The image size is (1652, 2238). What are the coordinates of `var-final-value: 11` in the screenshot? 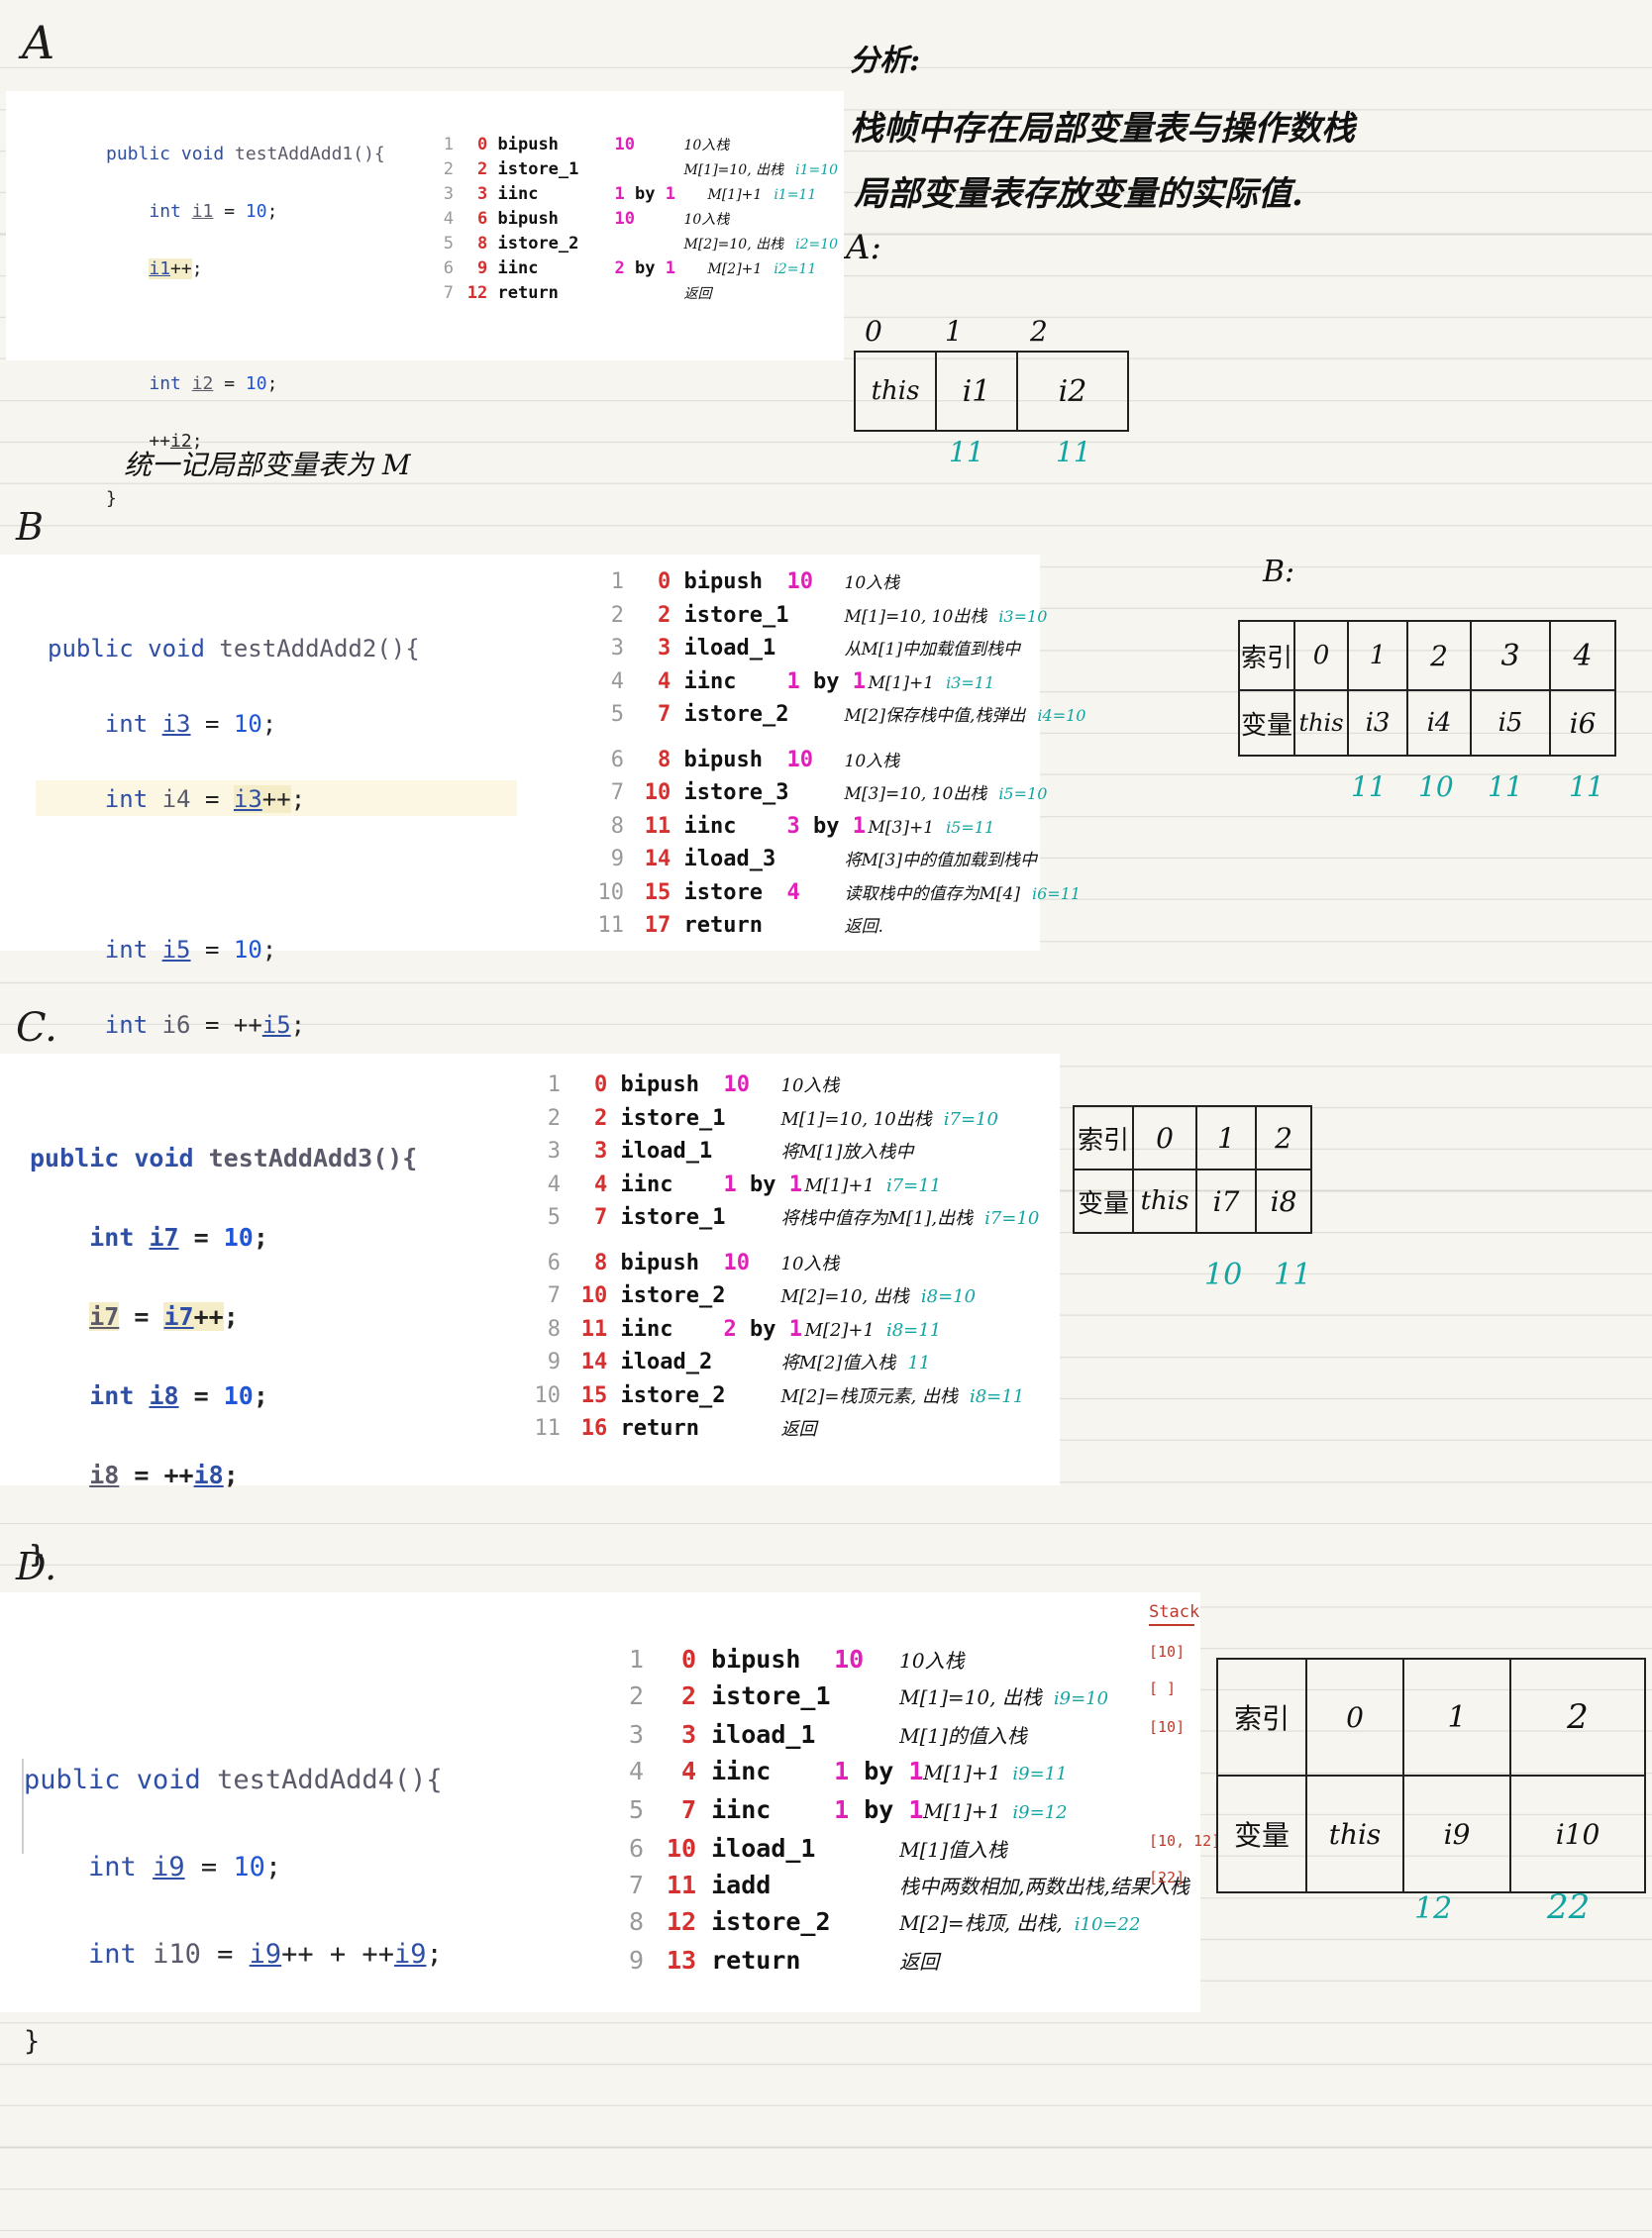 It's located at (966, 452).